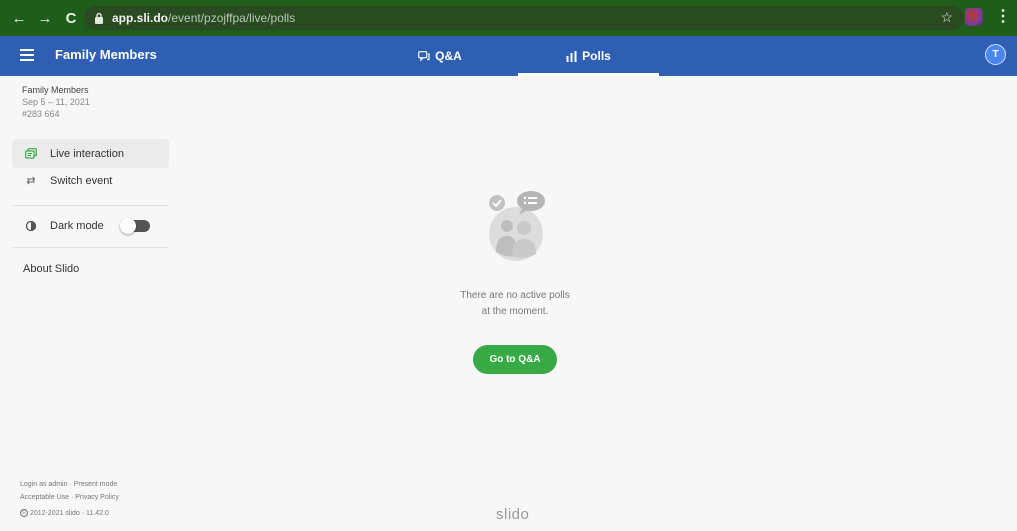  I want to click on extension-icon, so click(974, 17).